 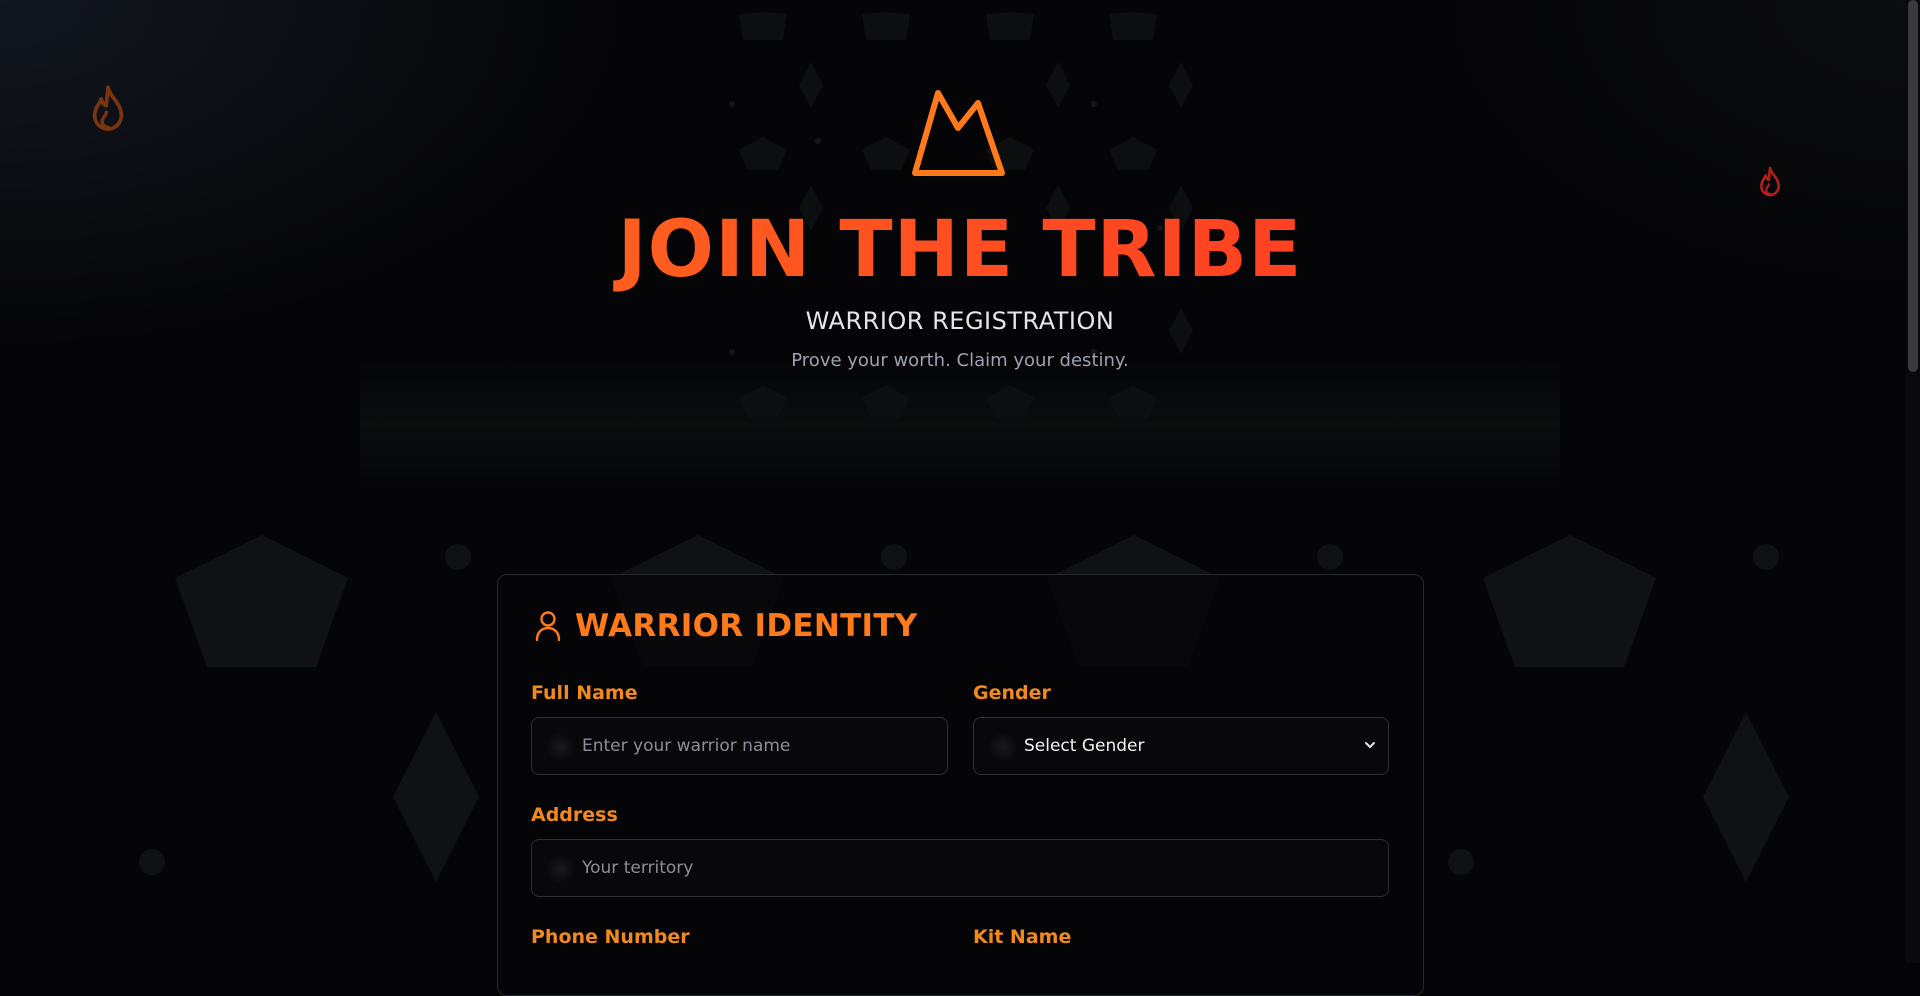 I want to click on page-tagline: Prove your worth. Claim your destiny., so click(x=960, y=360).